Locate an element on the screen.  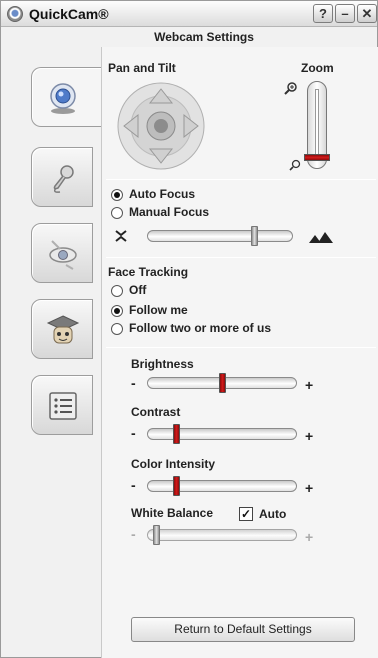
pan-tilt-label: Pan and Tilt is located at coordinates (142, 68).